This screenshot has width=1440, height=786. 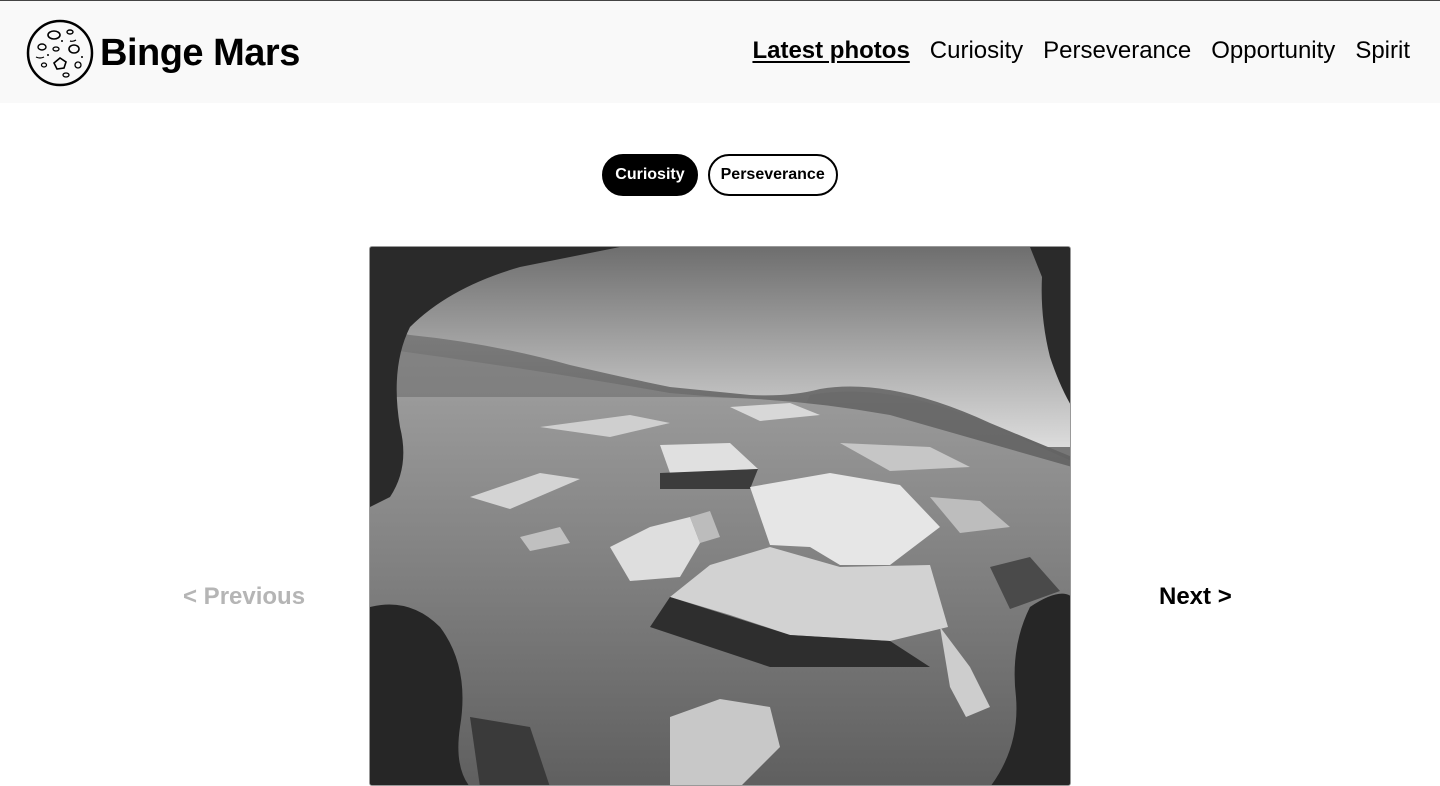 What do you see at coordinates (976, 51) in the screenshot?
I see `nav-curiosity: Curiosity` at bounding box center [976, 51].